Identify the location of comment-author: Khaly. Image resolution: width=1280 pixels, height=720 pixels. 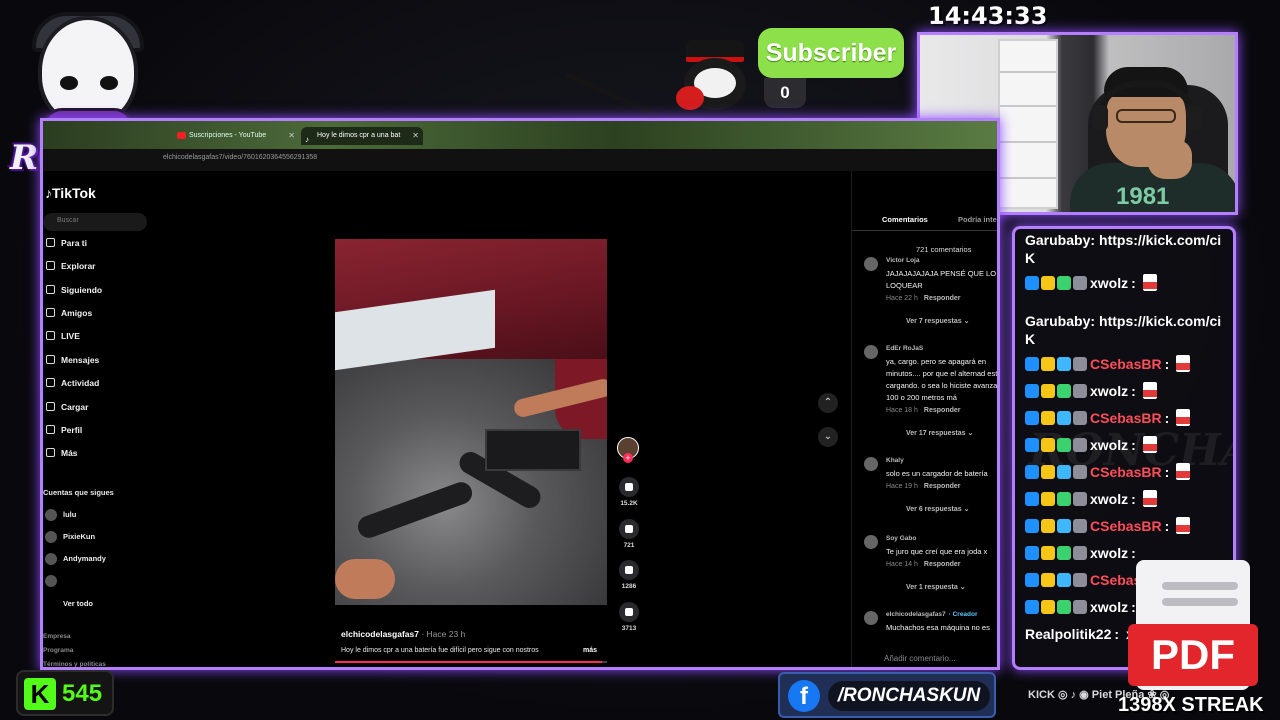
(895, 460).